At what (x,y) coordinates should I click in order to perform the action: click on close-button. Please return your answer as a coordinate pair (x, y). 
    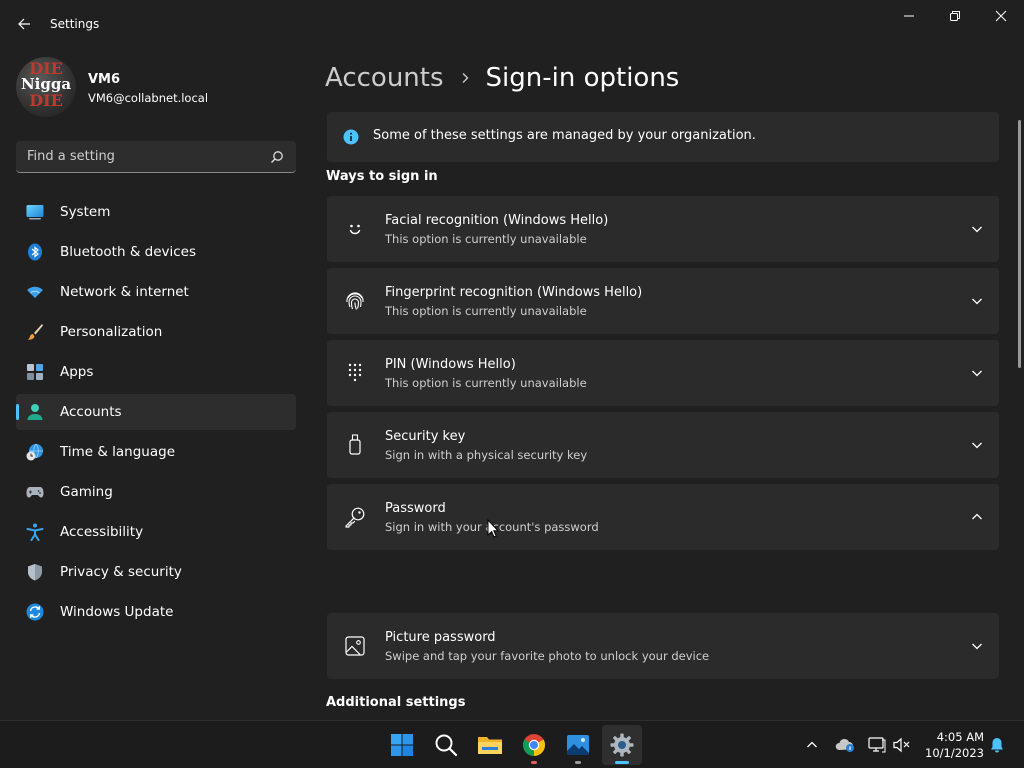
    Looking at the image, I should click on (1001, 16).